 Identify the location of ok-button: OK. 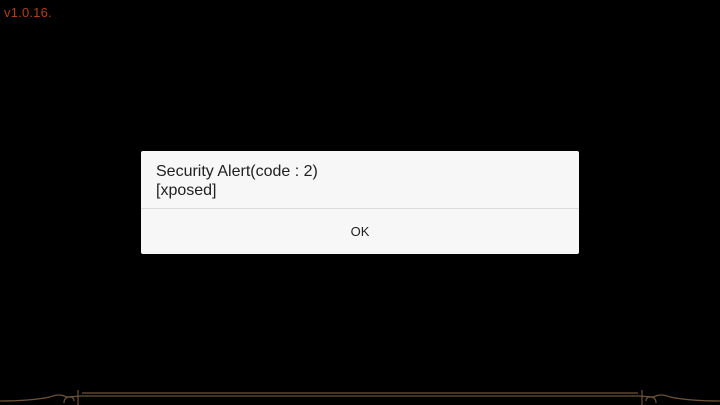
(360, 231).